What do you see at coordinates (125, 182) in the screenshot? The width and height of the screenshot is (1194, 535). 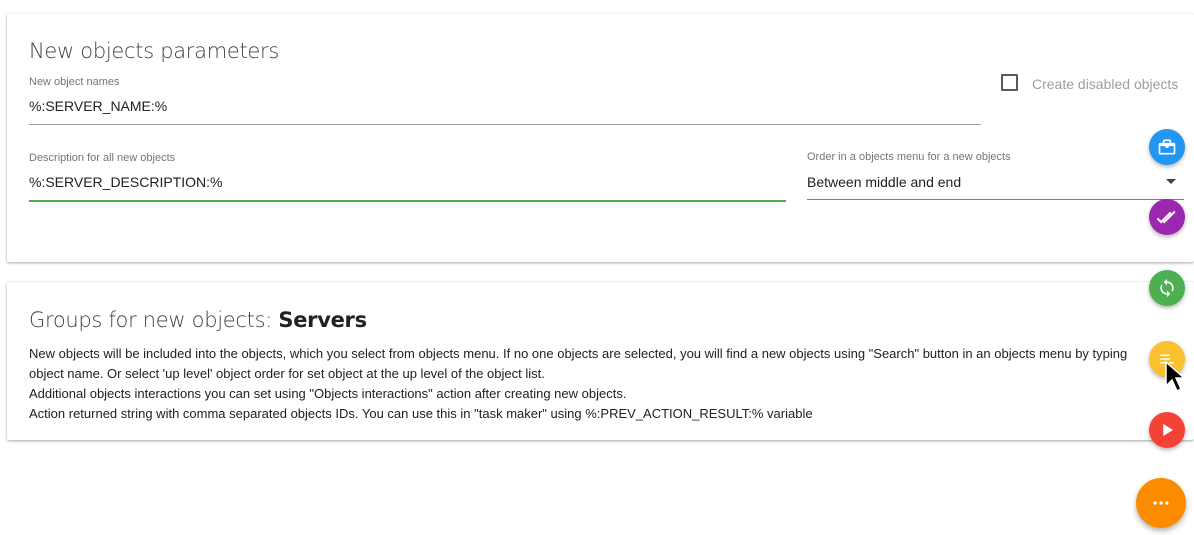 I see `description-input: %:SERVER_DESCRIPTION:%` at bounding box center [125, 182].